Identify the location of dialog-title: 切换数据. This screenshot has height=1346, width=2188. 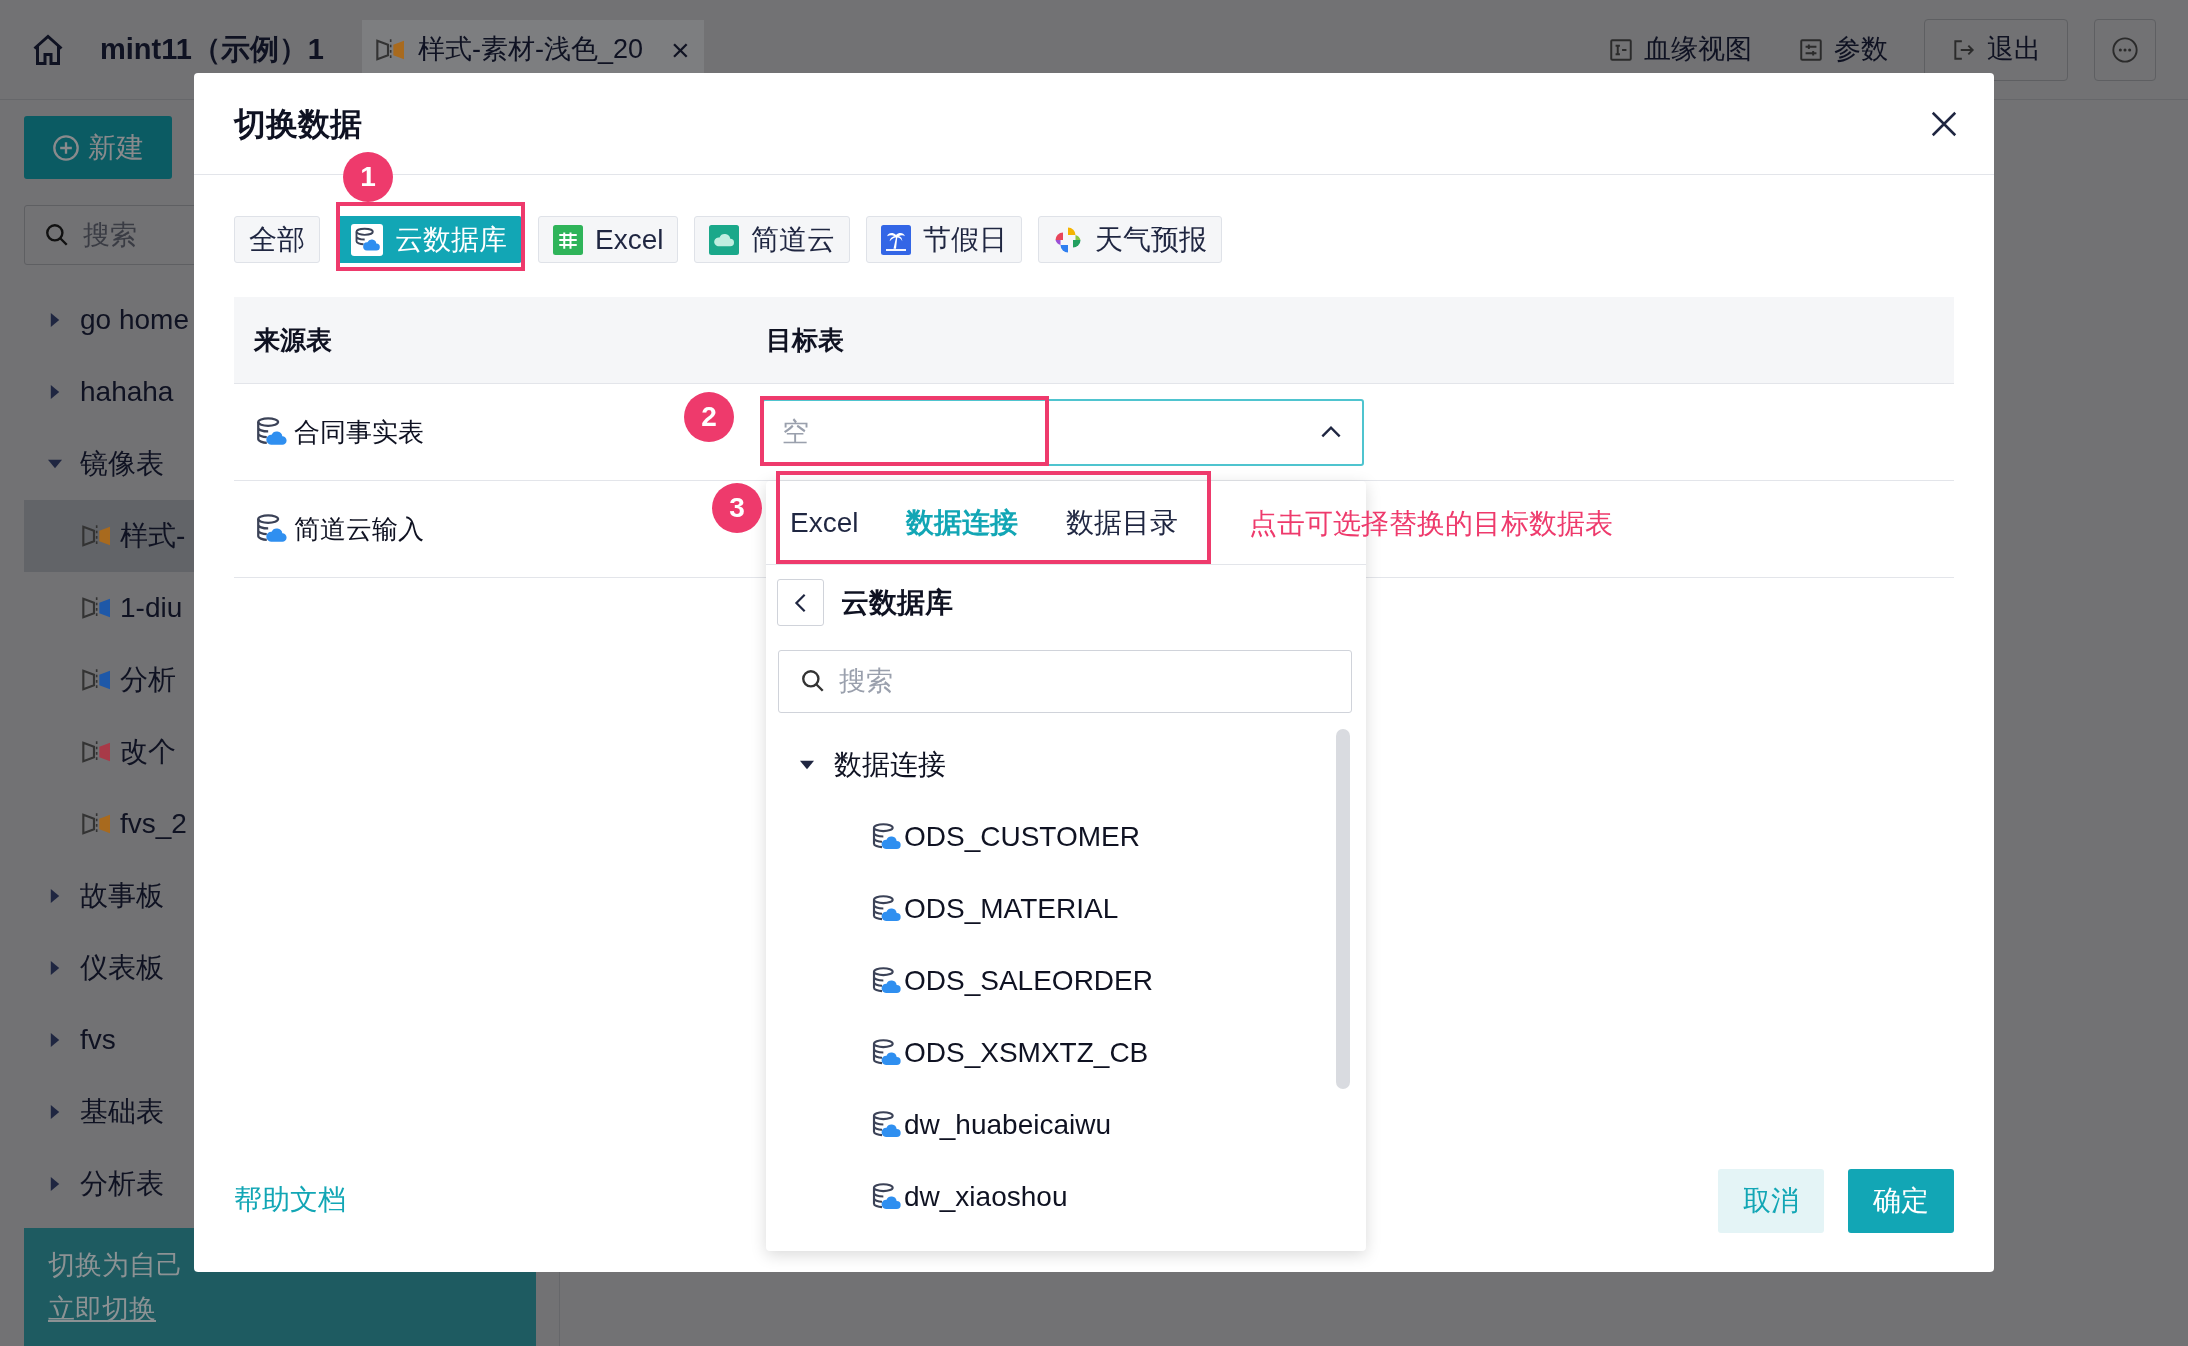
(298, 124).